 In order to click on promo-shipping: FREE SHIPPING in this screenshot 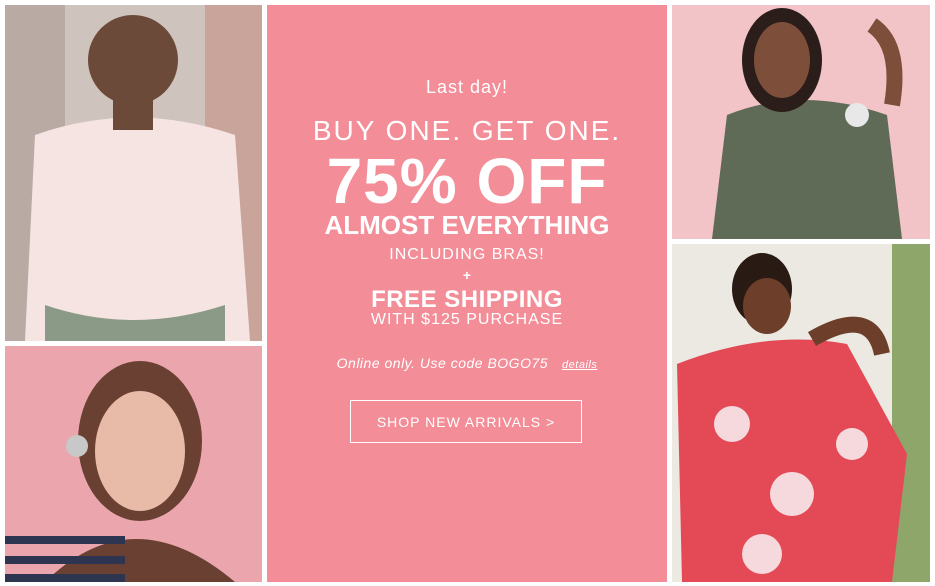, I will do `click(467, 299)`.